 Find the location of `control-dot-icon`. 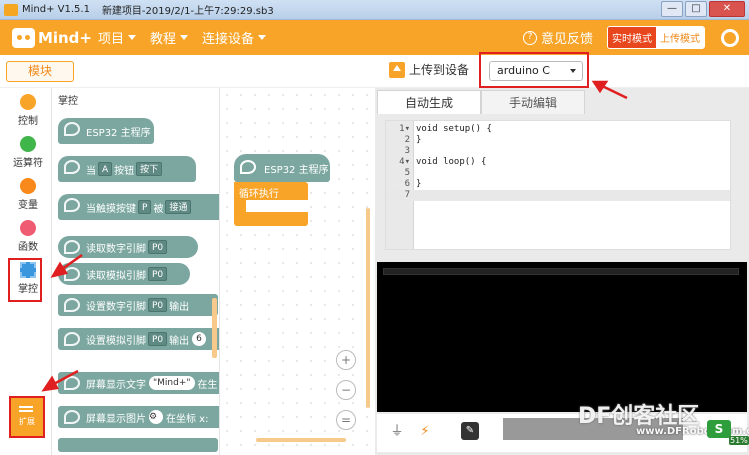

control-dot-icon is located at coordinates (28, 102).